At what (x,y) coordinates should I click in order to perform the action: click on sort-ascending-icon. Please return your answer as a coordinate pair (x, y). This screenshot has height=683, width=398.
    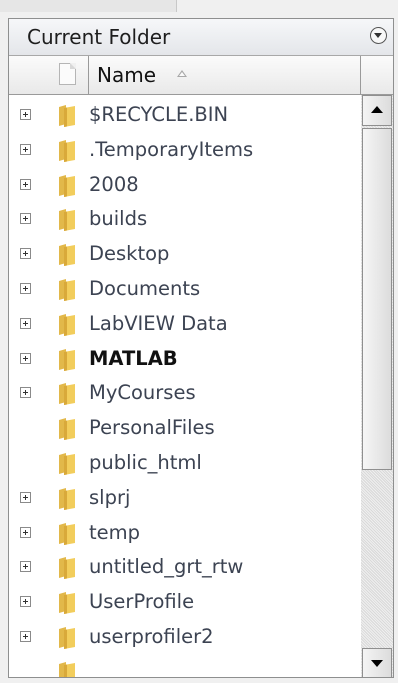
    Looking at the image, I should click on (182, 73).